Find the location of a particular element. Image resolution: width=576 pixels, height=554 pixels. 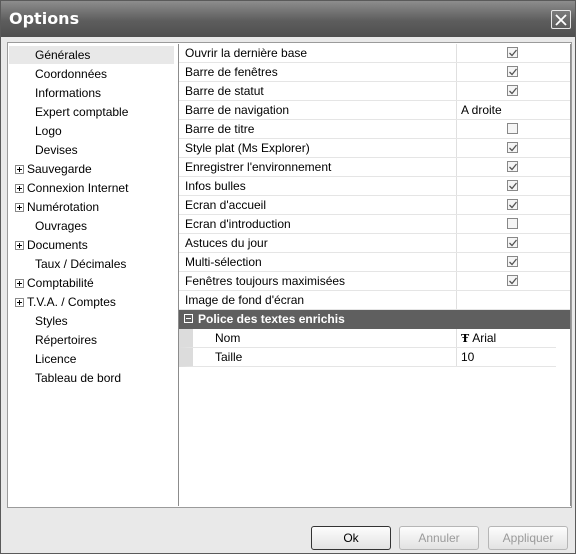

tree-item-label: Informations is located at coordinates (68, 93).